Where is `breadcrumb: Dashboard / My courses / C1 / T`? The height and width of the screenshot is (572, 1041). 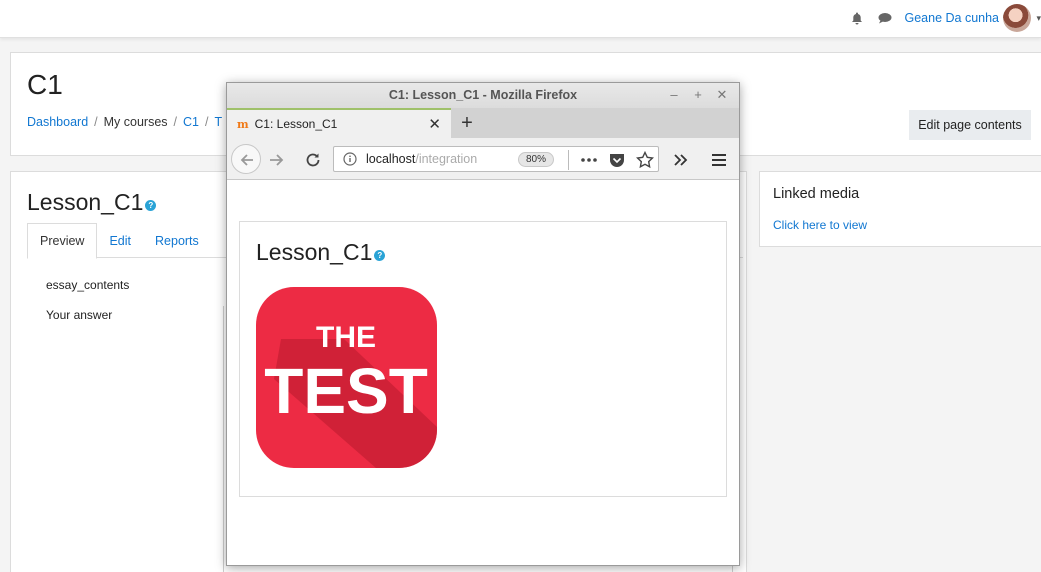
breadcrumb: Dashboard / My courses / C1 / T is located at coordinates (124, 122).